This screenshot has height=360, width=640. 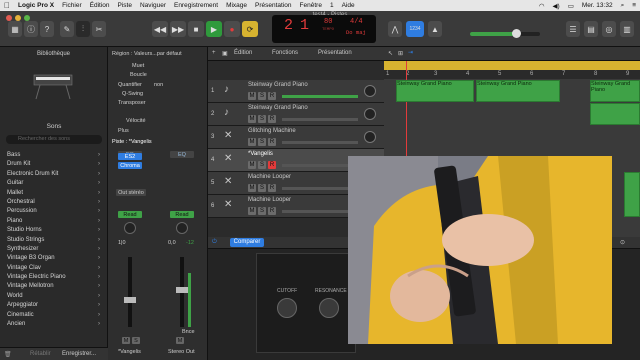 I want to click on play-button: ▶, so click(x=214, y=29).